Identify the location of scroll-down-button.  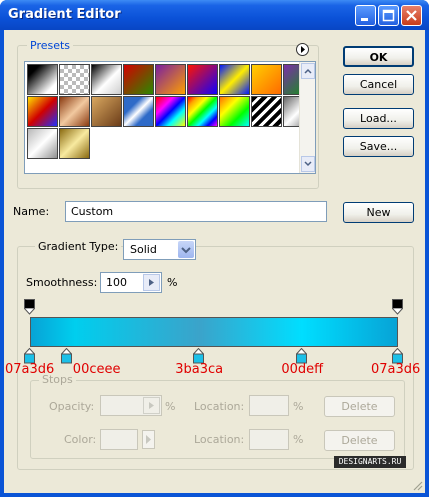
(308, 164).